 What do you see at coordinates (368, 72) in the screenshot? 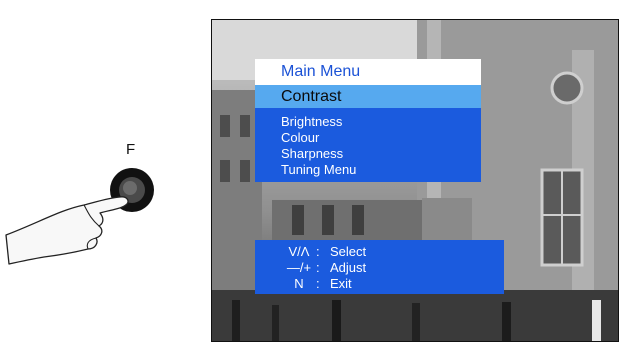
I see `menu-title: Main Menu` at bounding box center [368, 72].